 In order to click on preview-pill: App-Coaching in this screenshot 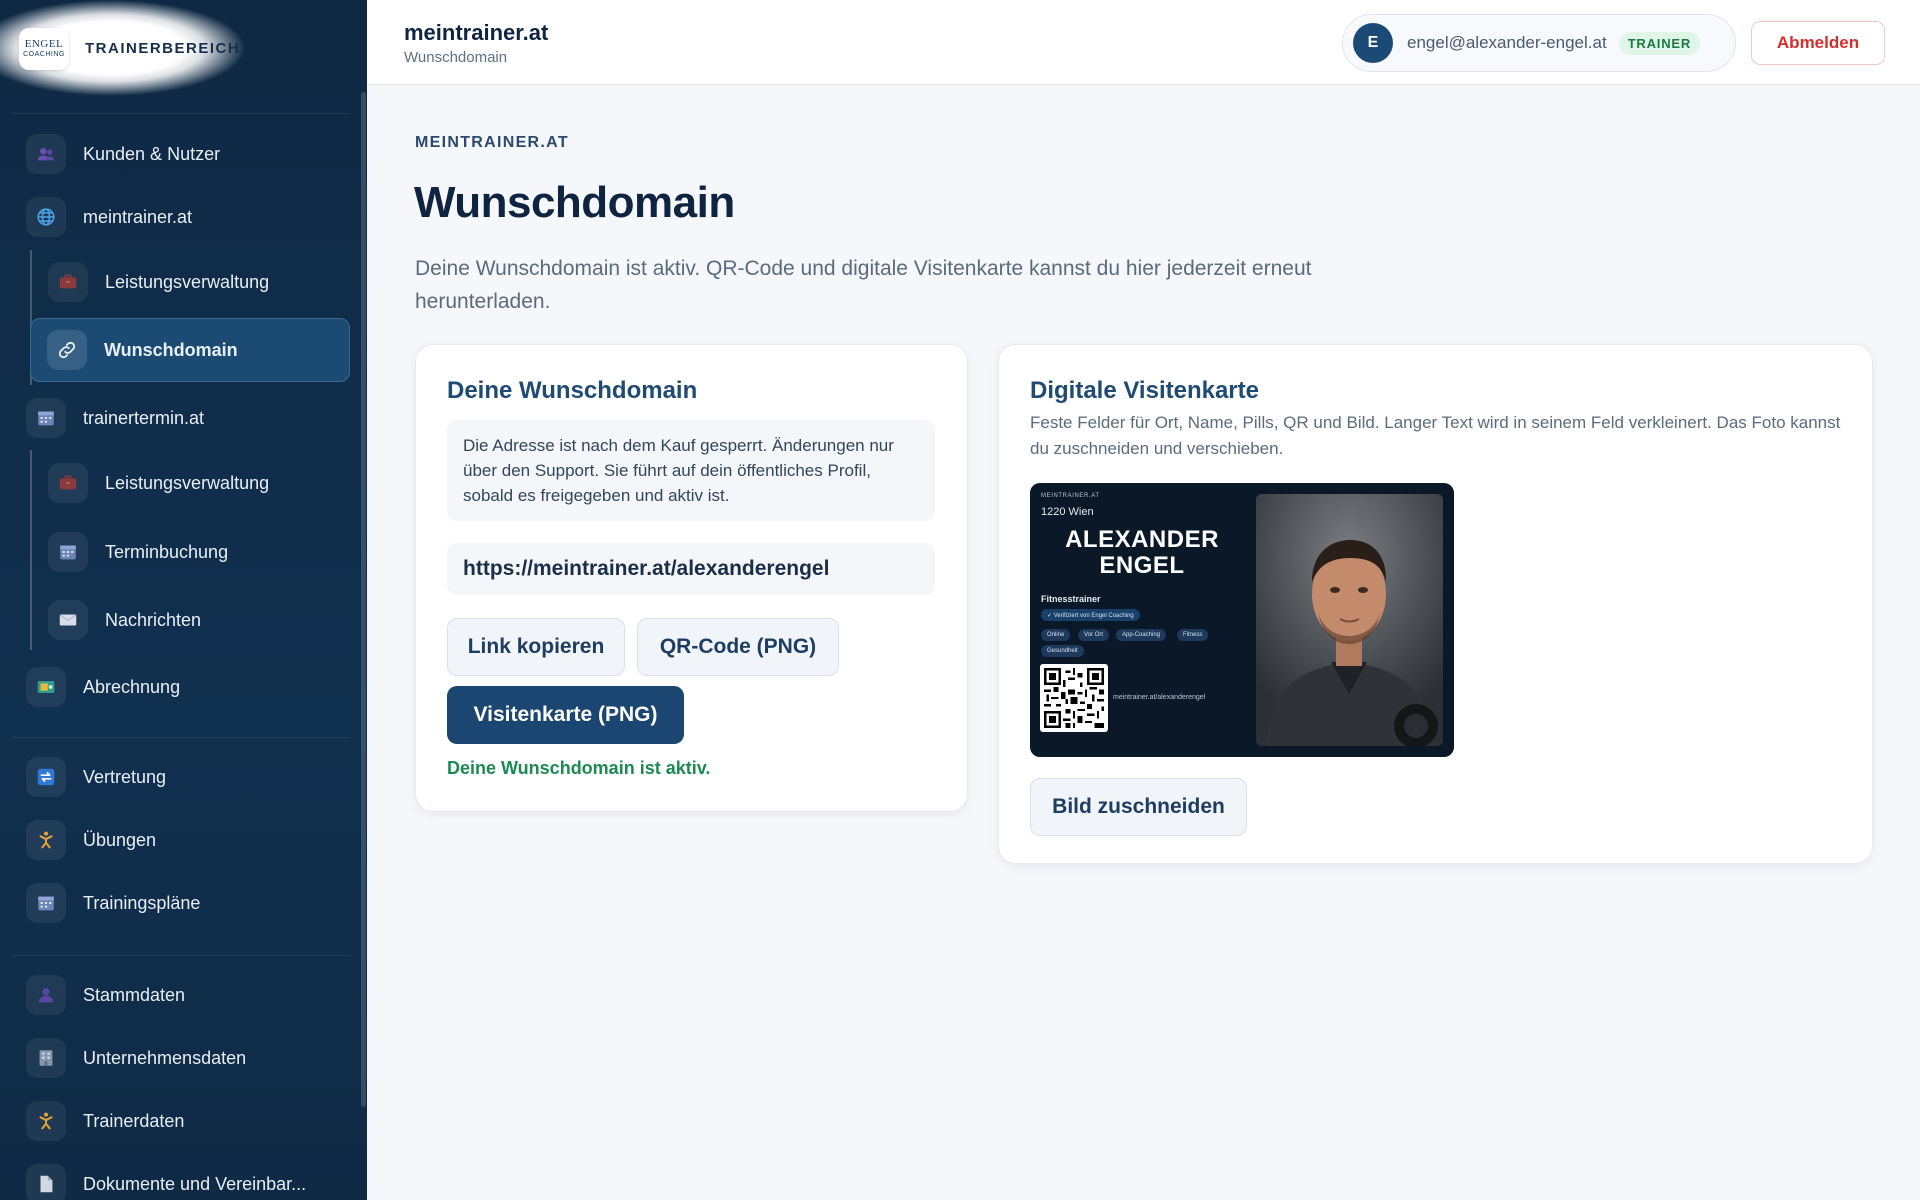, I will do `click(1141, 635)`.